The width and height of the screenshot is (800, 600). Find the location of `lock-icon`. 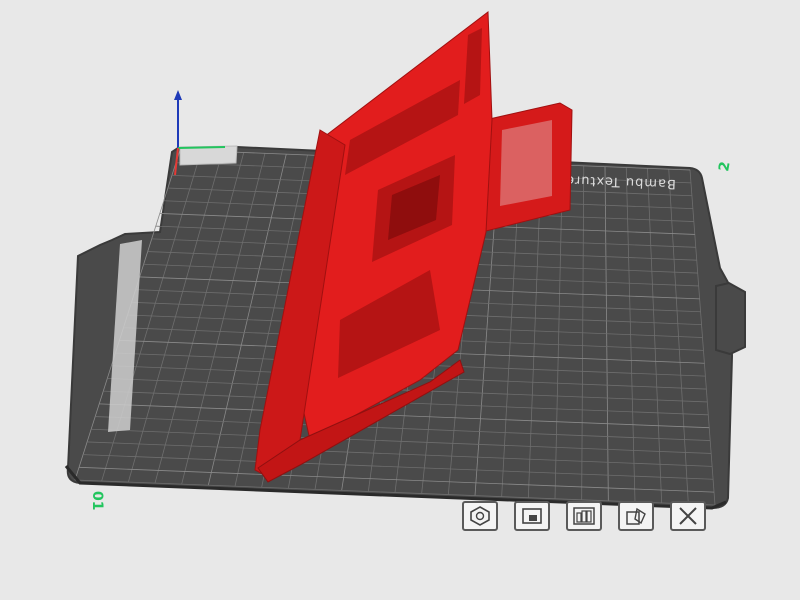

lock-icon is located at coordinates (532, 516).